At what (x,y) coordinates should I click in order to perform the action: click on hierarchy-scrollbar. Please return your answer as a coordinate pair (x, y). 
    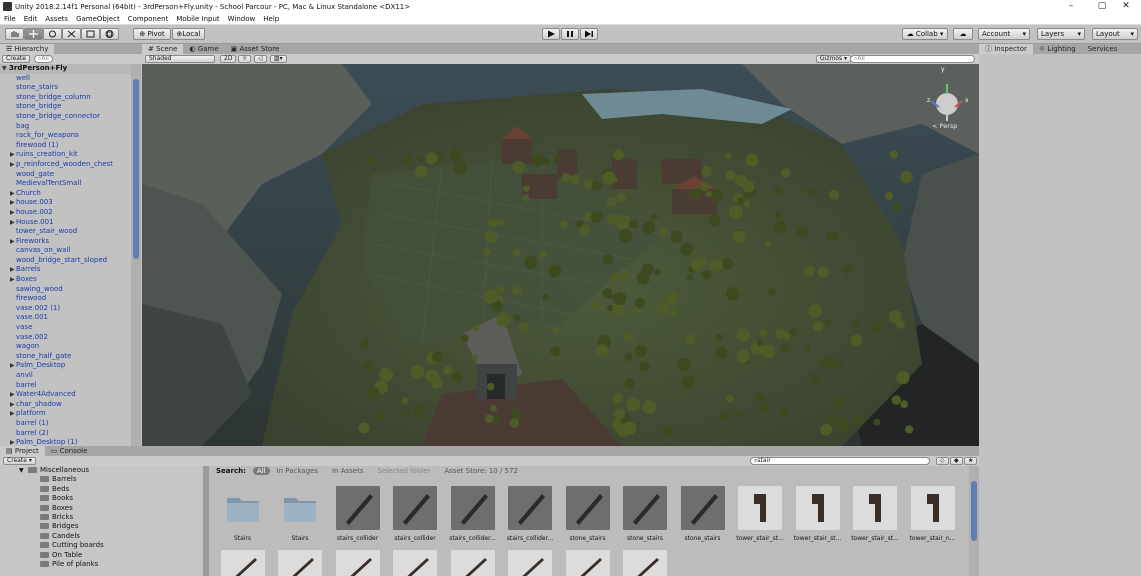
    Looking at the image, I should click on (136, 255).